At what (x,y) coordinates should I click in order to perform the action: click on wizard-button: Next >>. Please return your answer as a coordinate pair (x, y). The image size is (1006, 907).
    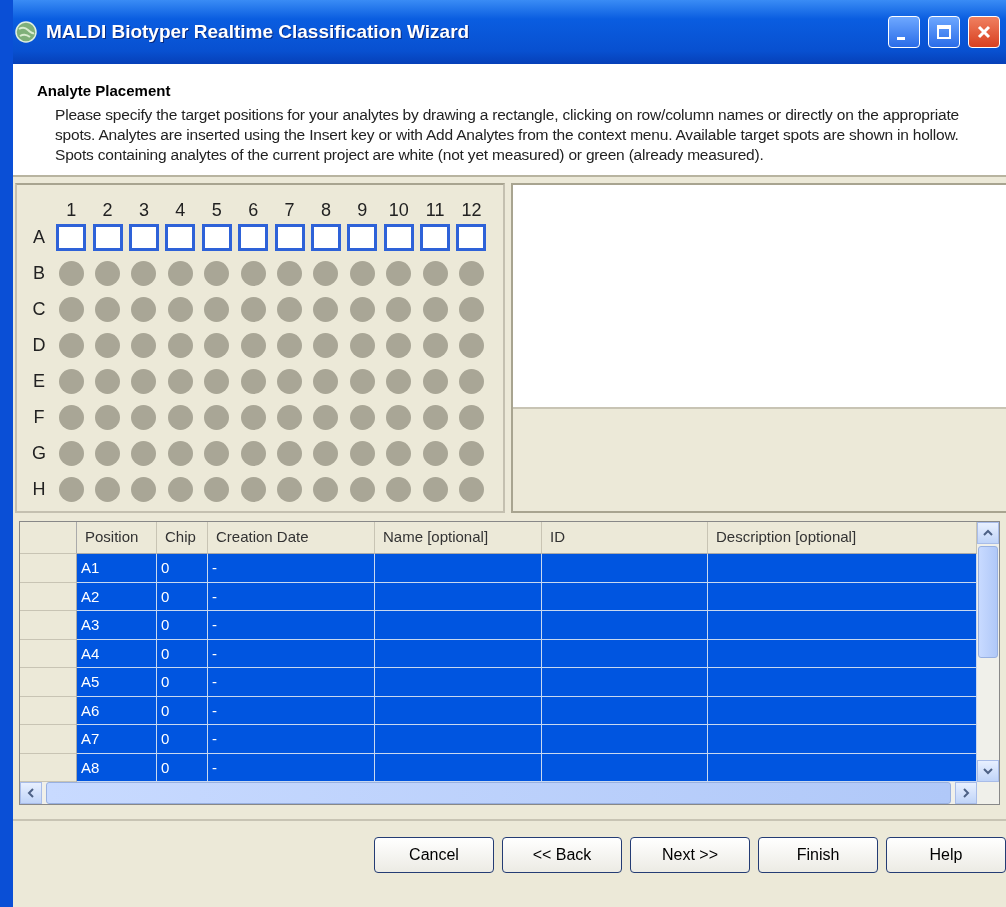
    Looking at the image, I should click on (690, 855).